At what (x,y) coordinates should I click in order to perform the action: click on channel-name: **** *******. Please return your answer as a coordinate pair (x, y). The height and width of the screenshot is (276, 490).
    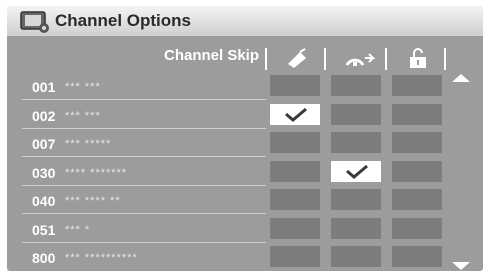
    Looking at the image, I should click on (96, 172).